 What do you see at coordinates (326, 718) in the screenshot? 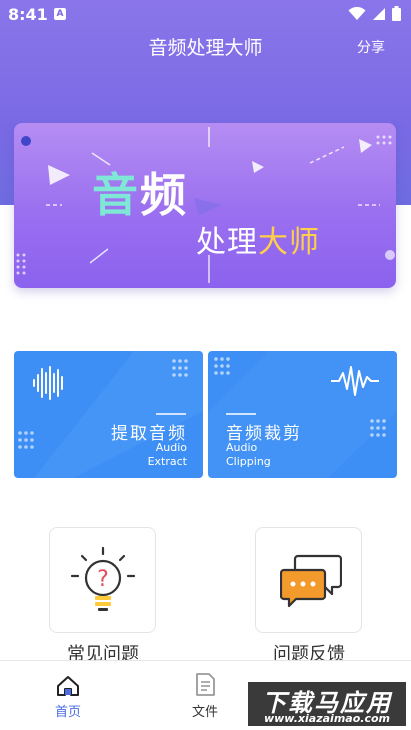
I see `watermark-url: www.xiazaimao.com` at bounding box center [326, 718].